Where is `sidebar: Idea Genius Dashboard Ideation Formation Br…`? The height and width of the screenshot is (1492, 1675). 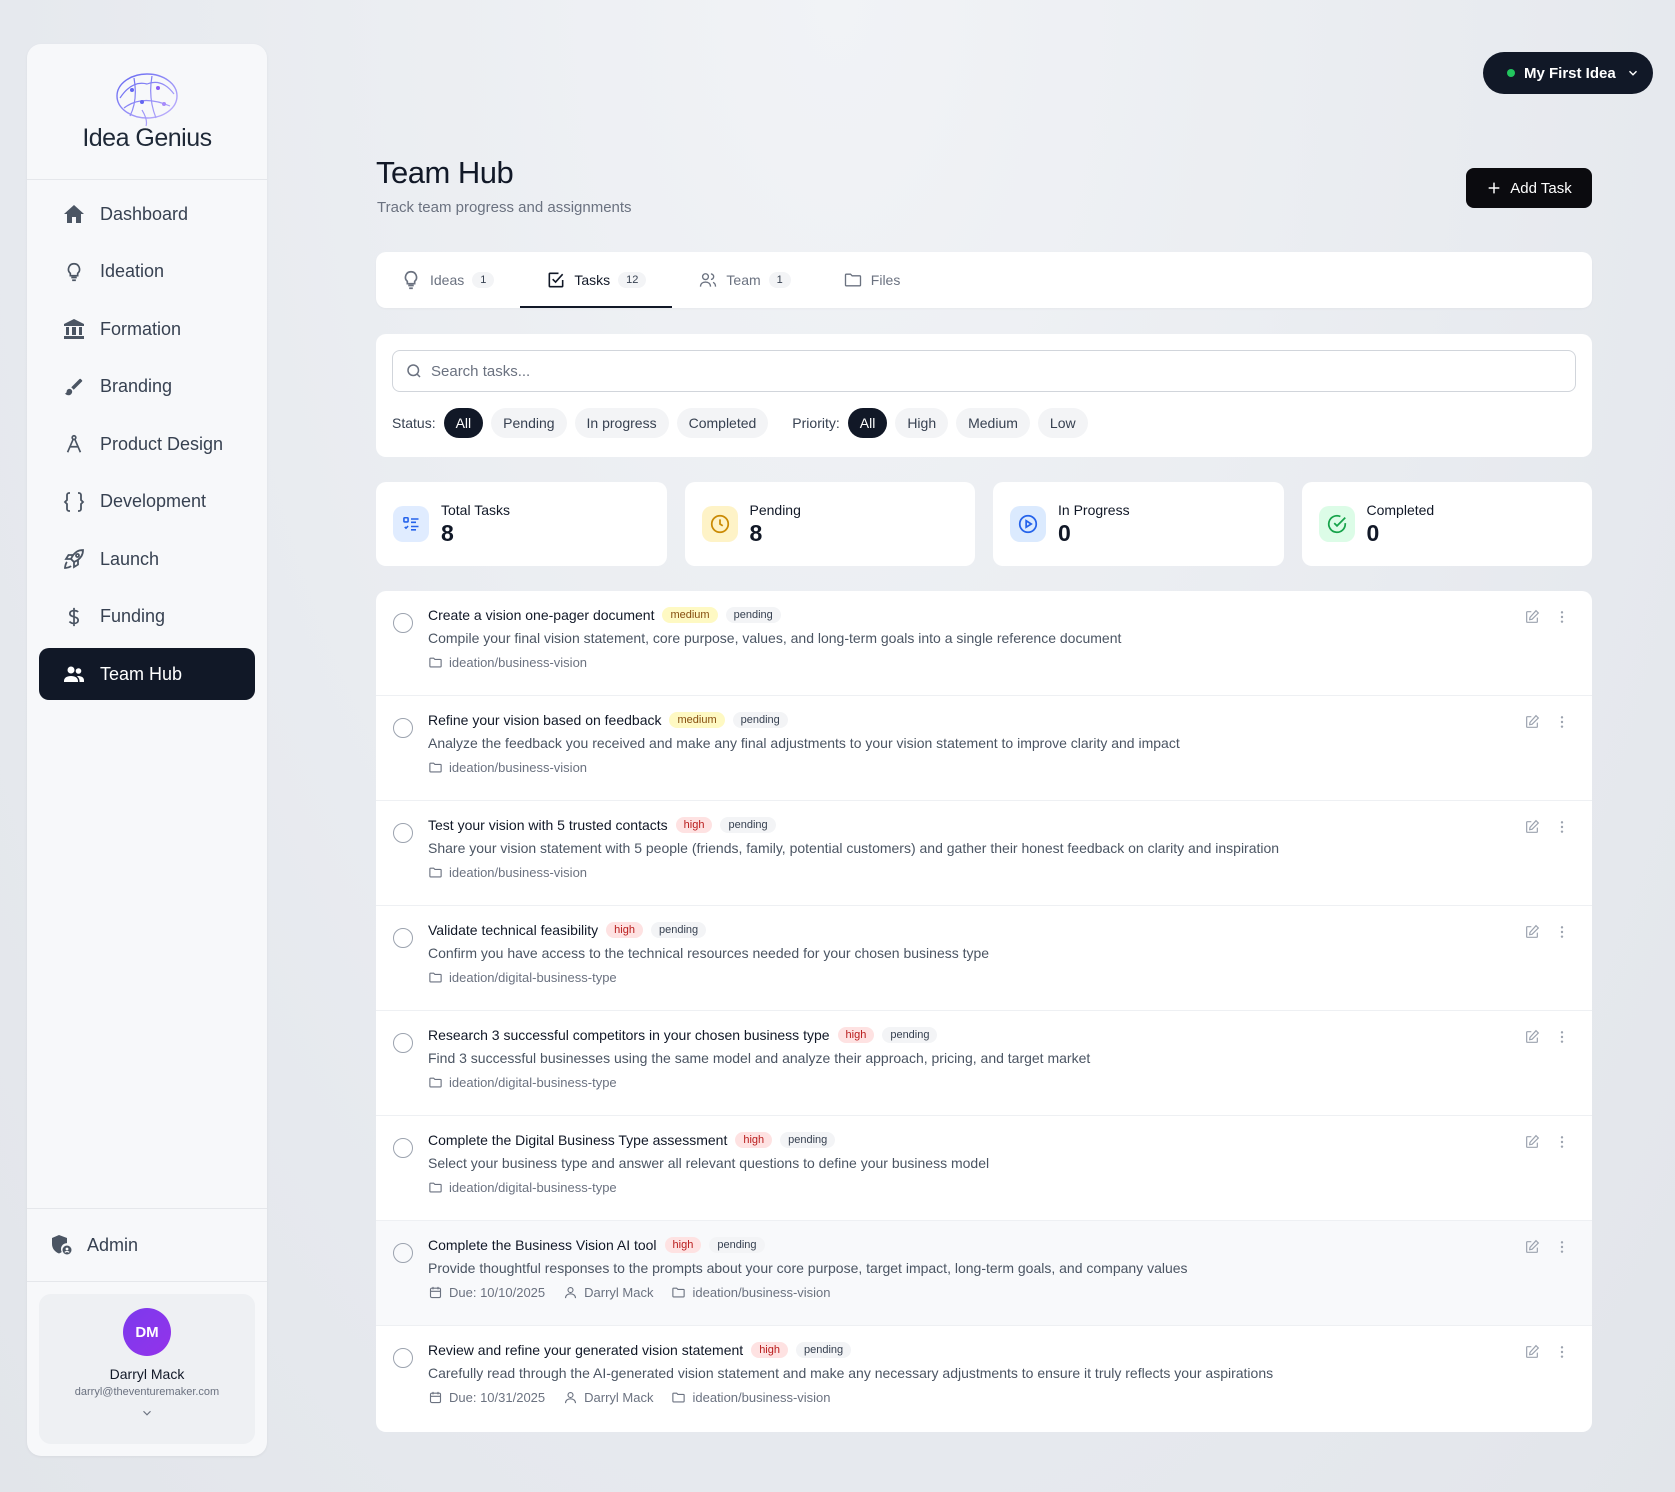 sidebar: Idea Genius Dashboard Ideation Formation Br… is located at coordinates (147, 750).